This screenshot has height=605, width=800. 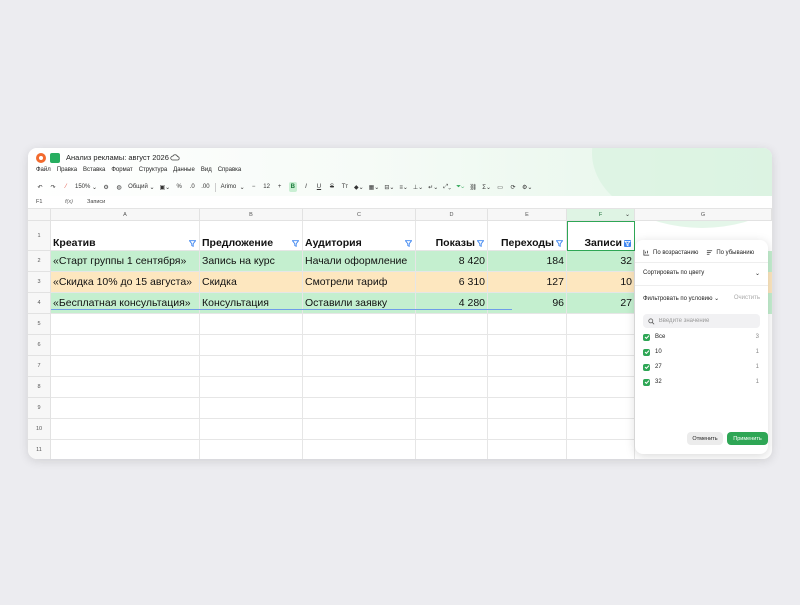 What do you see at coordinates (601, 236) in the screenshot?
I see `header-cell-signups: Записи` at bounding box center [601, 236].